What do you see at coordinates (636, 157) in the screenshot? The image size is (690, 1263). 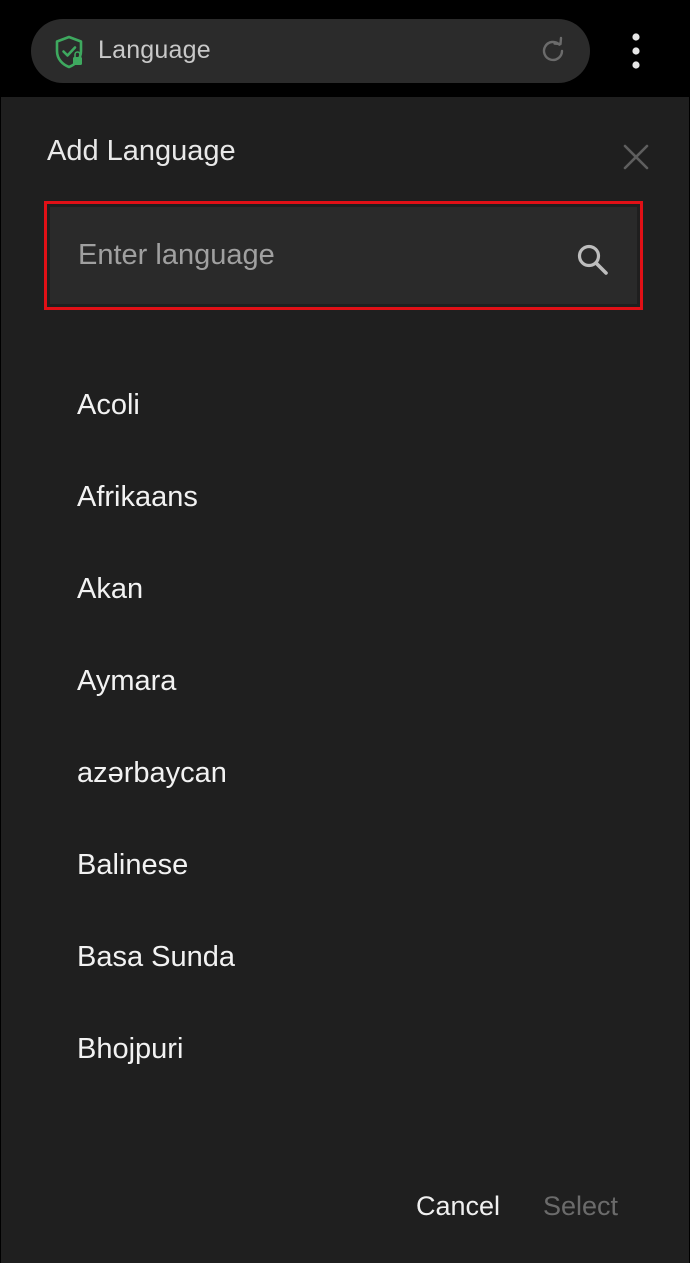 I see `close-icon` at bounding box center [636, 157].